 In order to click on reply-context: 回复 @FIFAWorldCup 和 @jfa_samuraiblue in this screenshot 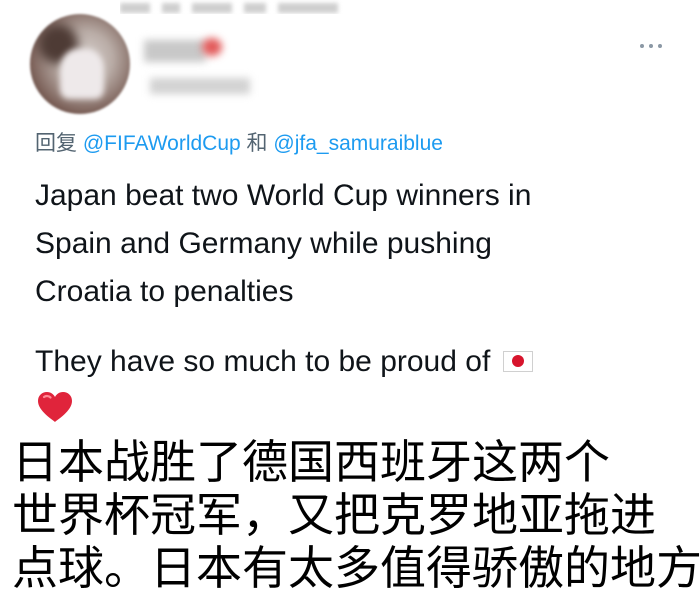, I will do `click(239, 144)`.